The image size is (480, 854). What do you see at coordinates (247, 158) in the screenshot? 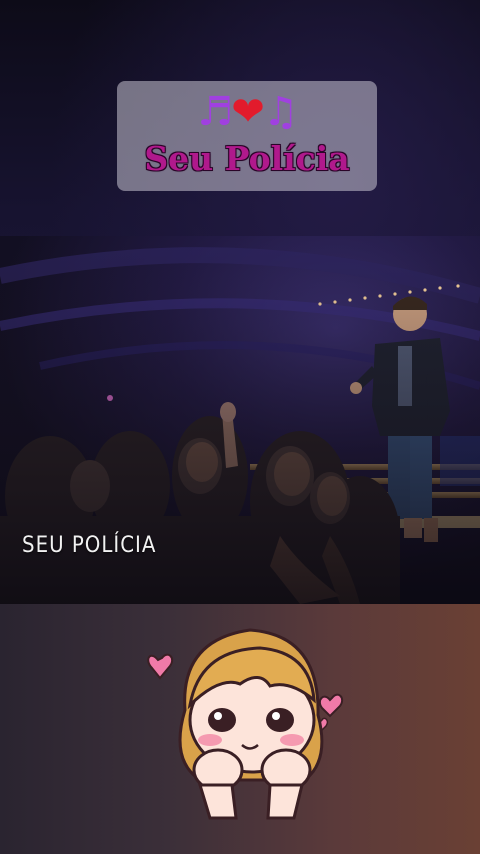
I see `sticker-title: Seu Polícia` at bounding box center [247, 158].